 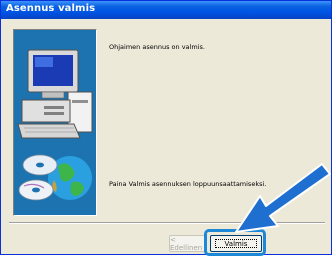 I want to click on computer-and-globe-icon, so click(x=55, y=125).